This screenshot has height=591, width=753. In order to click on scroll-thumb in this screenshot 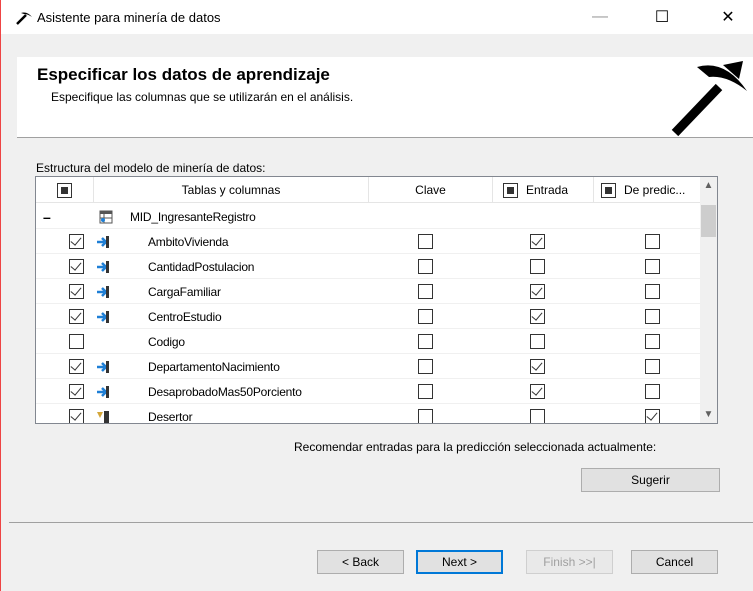, I will do `click(708, 221)`.